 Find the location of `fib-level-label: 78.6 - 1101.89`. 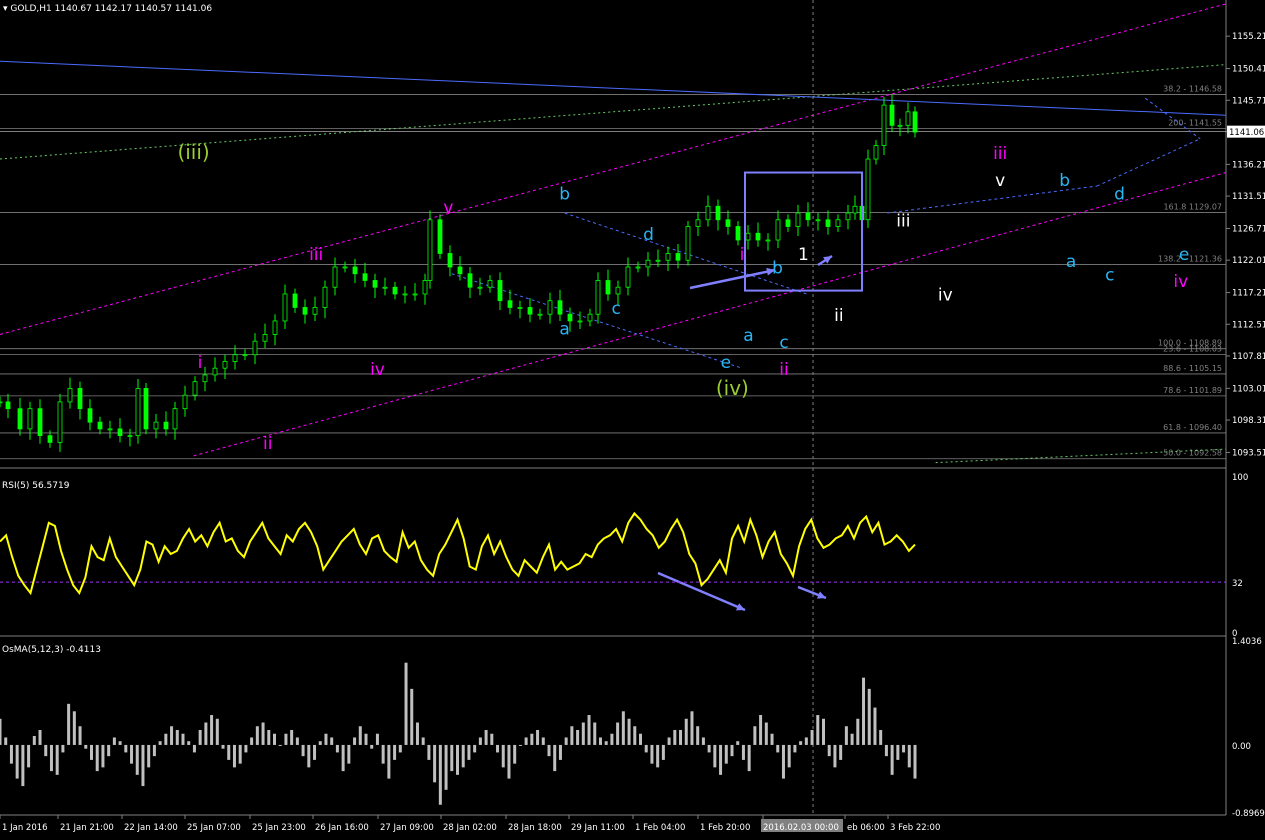

fib-level-label: 78.6 - 1101.89 is located at coordinates (1192, 390).